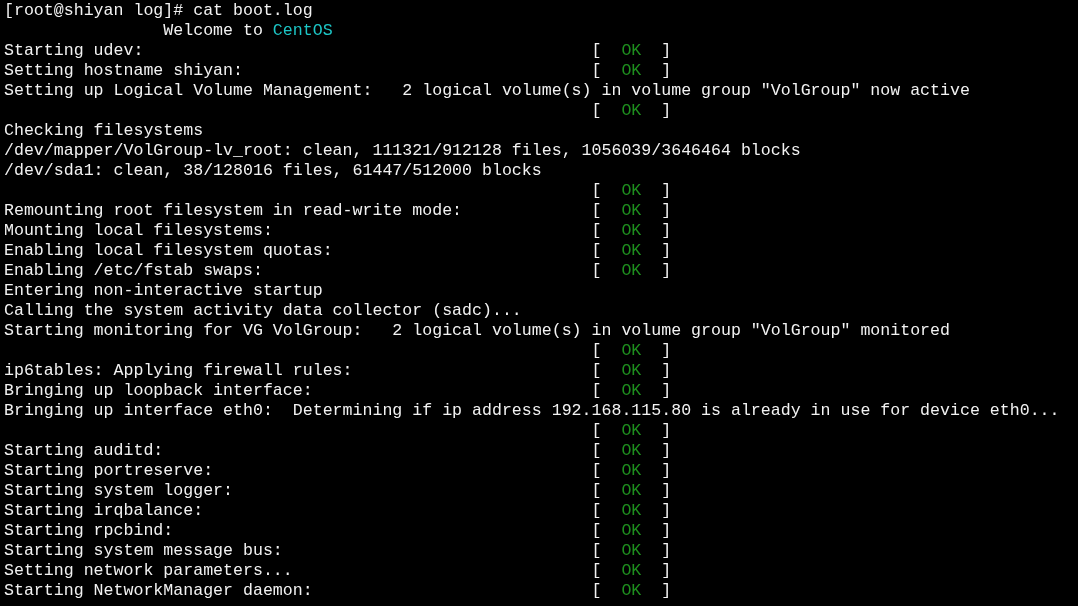  Describe the element at coordinates (158, 590) in the screenshot. I see `log-line: Starting NetworkManager daemon:` at that location.